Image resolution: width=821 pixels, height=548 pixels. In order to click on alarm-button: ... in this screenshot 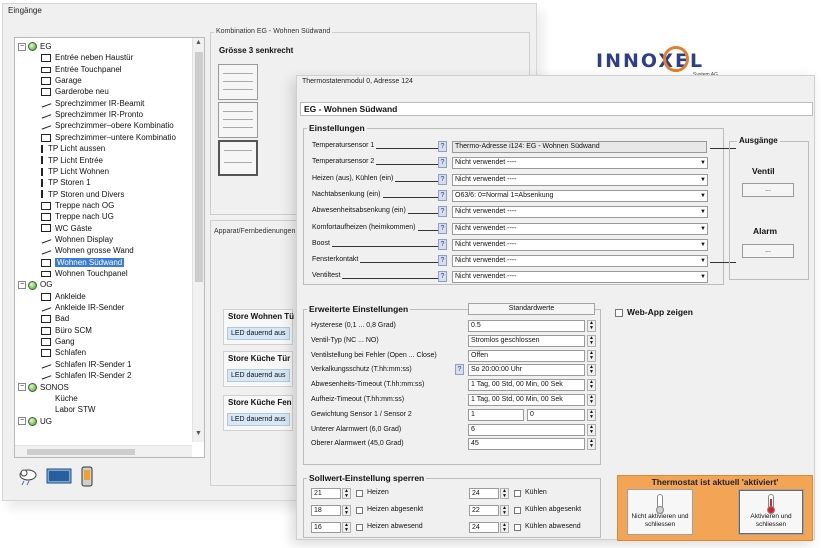, I will do `click(768, 251)`.